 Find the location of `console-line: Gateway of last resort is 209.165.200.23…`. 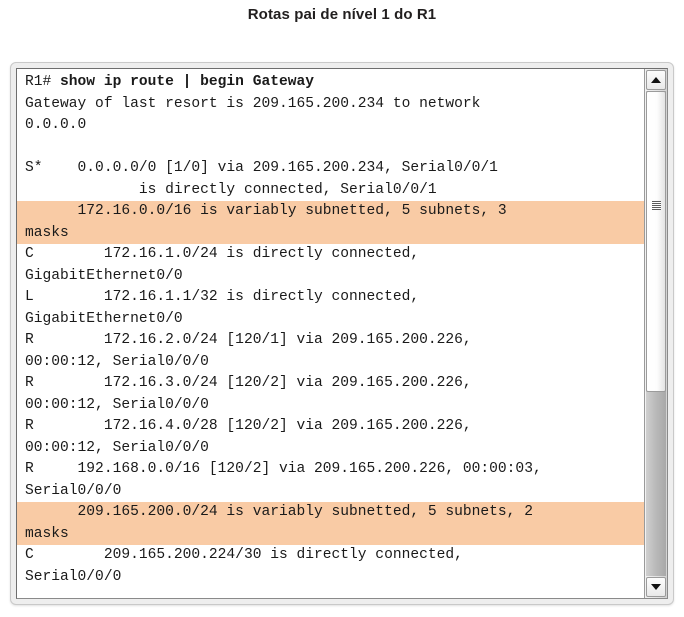

console-line: Gateway of last resort is 209.165.200.23… is located at coordinates (253, 103).